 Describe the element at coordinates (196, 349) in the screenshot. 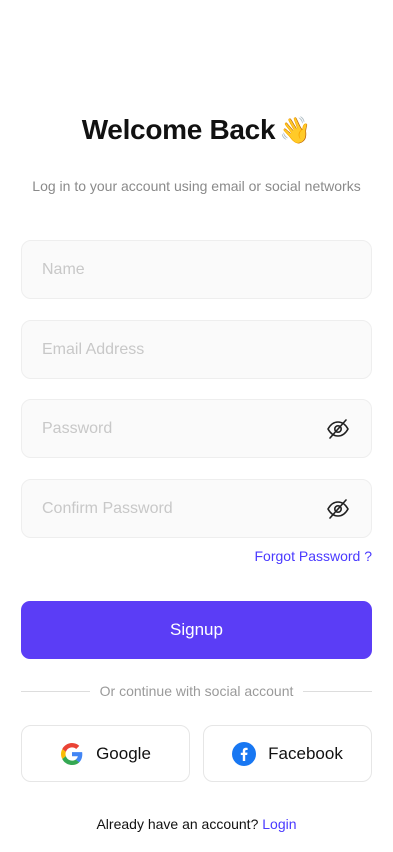

I see `email-field: Email Address` at that location.